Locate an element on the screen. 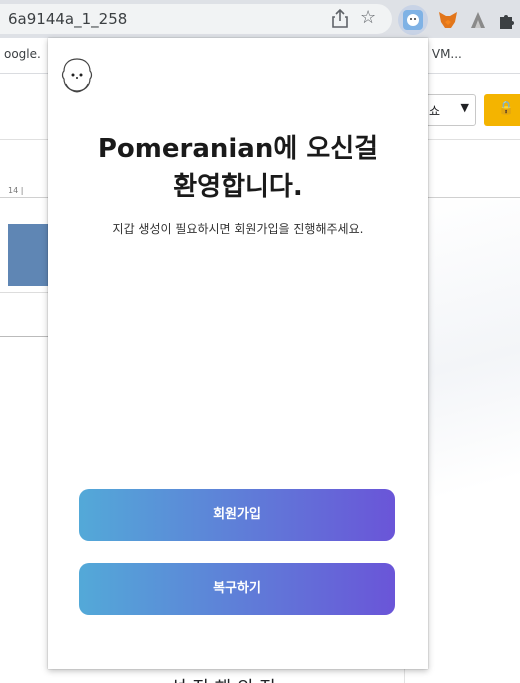  page-bottom-text: 선 진 해 의 진 is located at coordinates (223, 678).